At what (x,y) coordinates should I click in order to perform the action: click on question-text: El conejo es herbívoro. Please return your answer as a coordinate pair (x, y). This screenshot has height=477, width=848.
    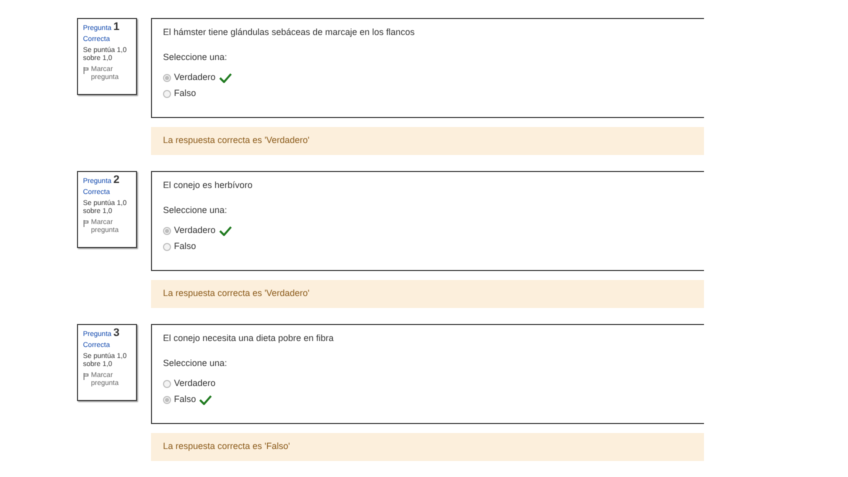
    Looking at the image, I should click on (208, 185).